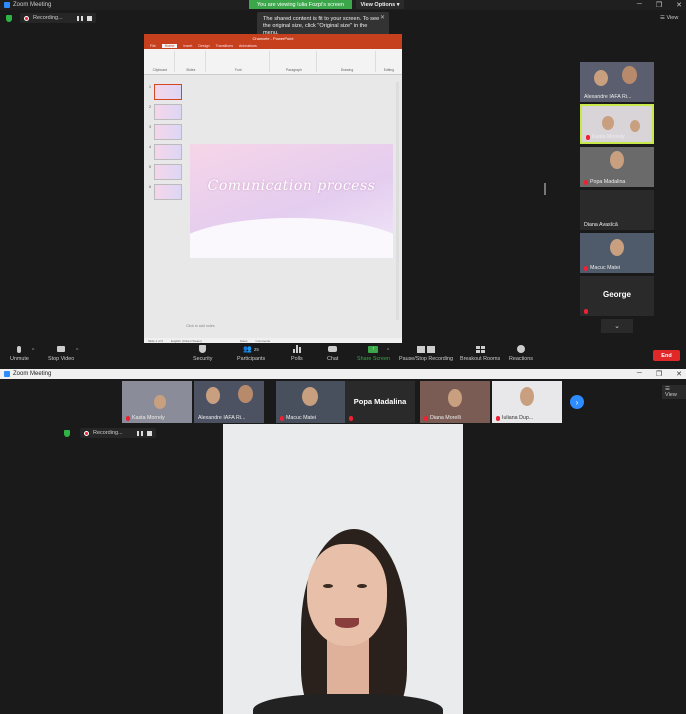 This screenshot has height=714, width=686. What do you see at coordinates (61, 353) in the screenshot?
I see `stop-video-button: Stop Video` at bounding box center [61, 353].